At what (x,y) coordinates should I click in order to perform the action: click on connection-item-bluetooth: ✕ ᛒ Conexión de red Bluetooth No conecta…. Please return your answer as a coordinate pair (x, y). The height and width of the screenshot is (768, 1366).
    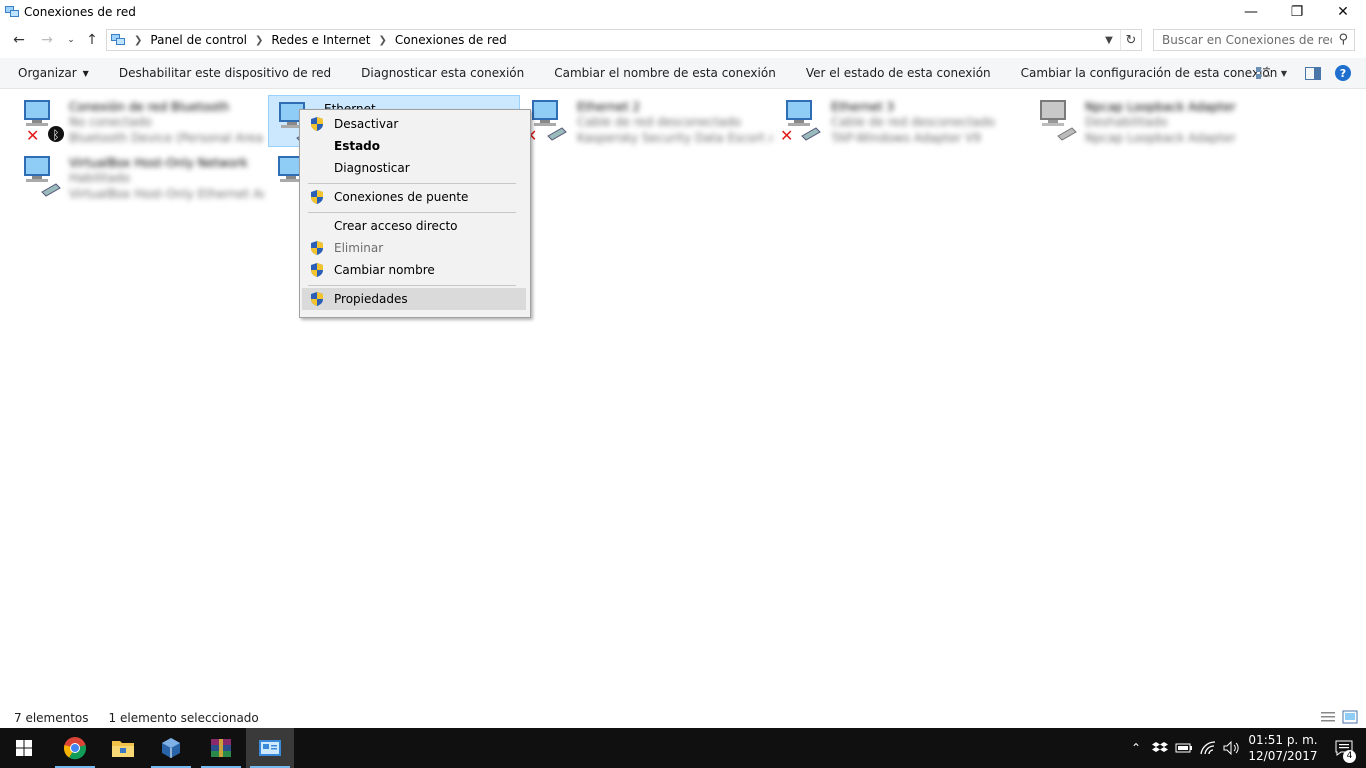
    Looking at the image, I should click on (140, 120).